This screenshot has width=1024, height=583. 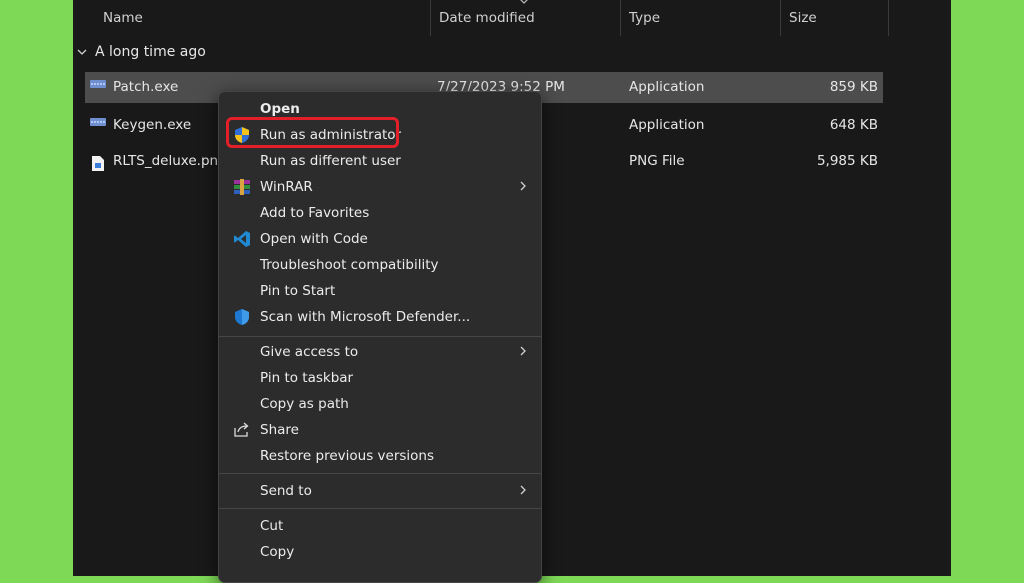 What do you see at coordinates (380, 491) in the screenshot?
I see `menu-item-send-to: Send to` at bounding box center [380, 491].